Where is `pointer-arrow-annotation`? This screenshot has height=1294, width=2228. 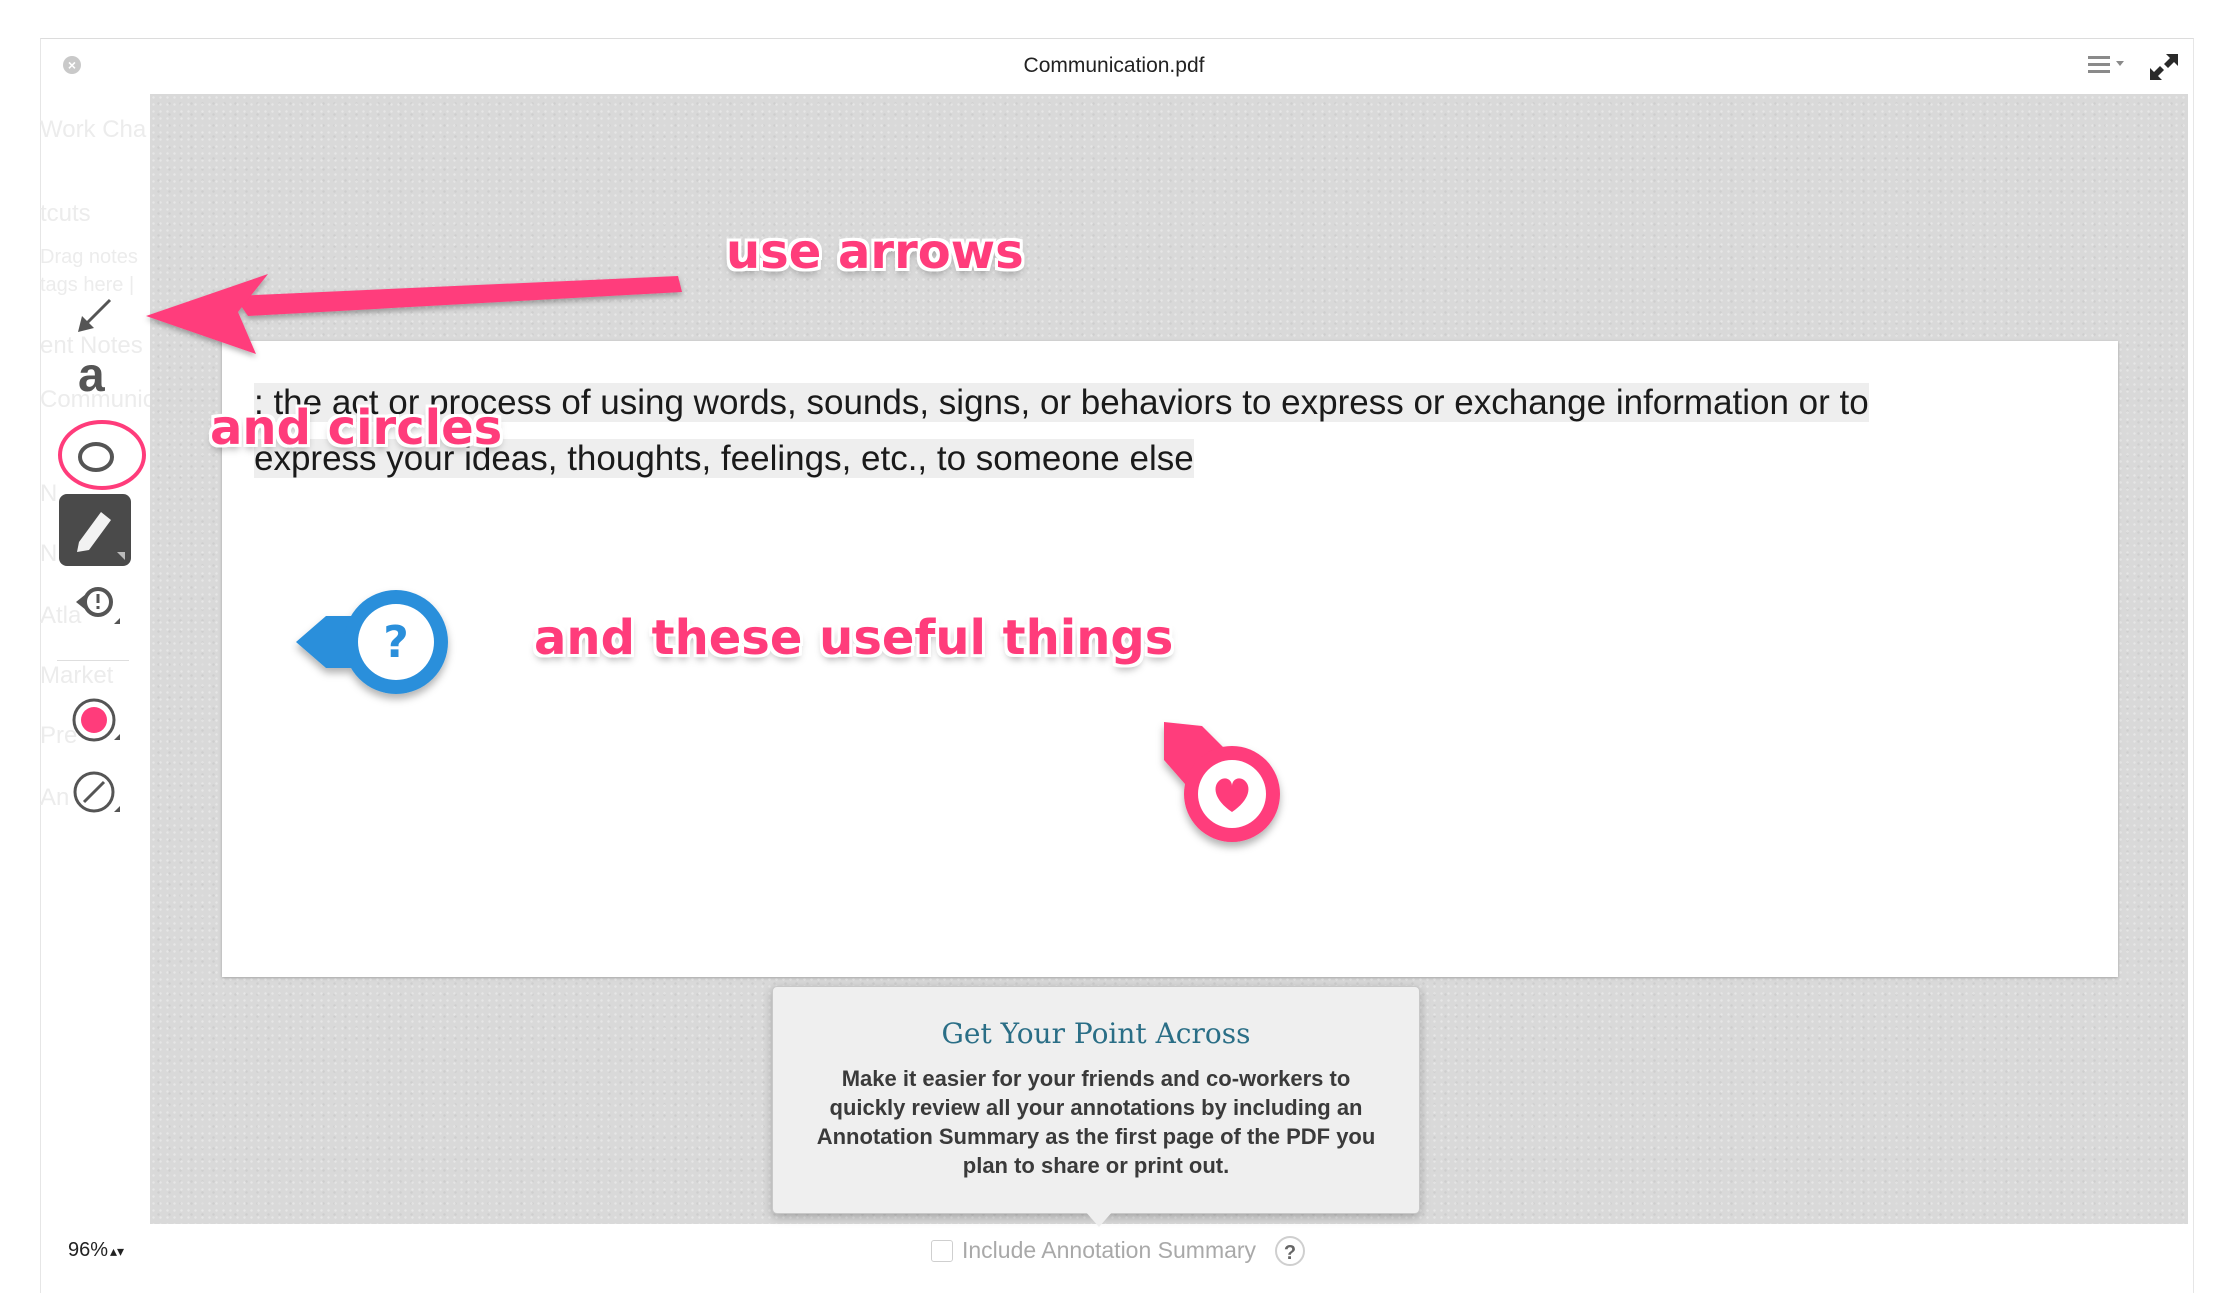
pointer-arrow-annotation is located at coordinates (414, 314).